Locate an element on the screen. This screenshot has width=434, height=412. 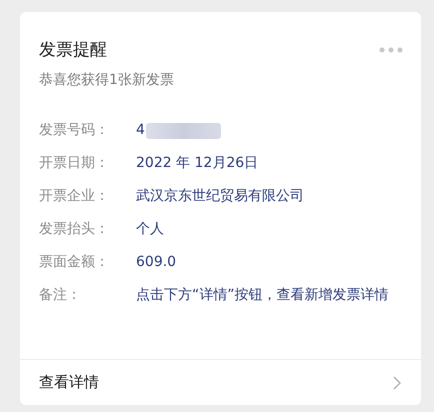
field-value: 武汉京东世纪贸易有限公司 is located at coordinates (220, 196).